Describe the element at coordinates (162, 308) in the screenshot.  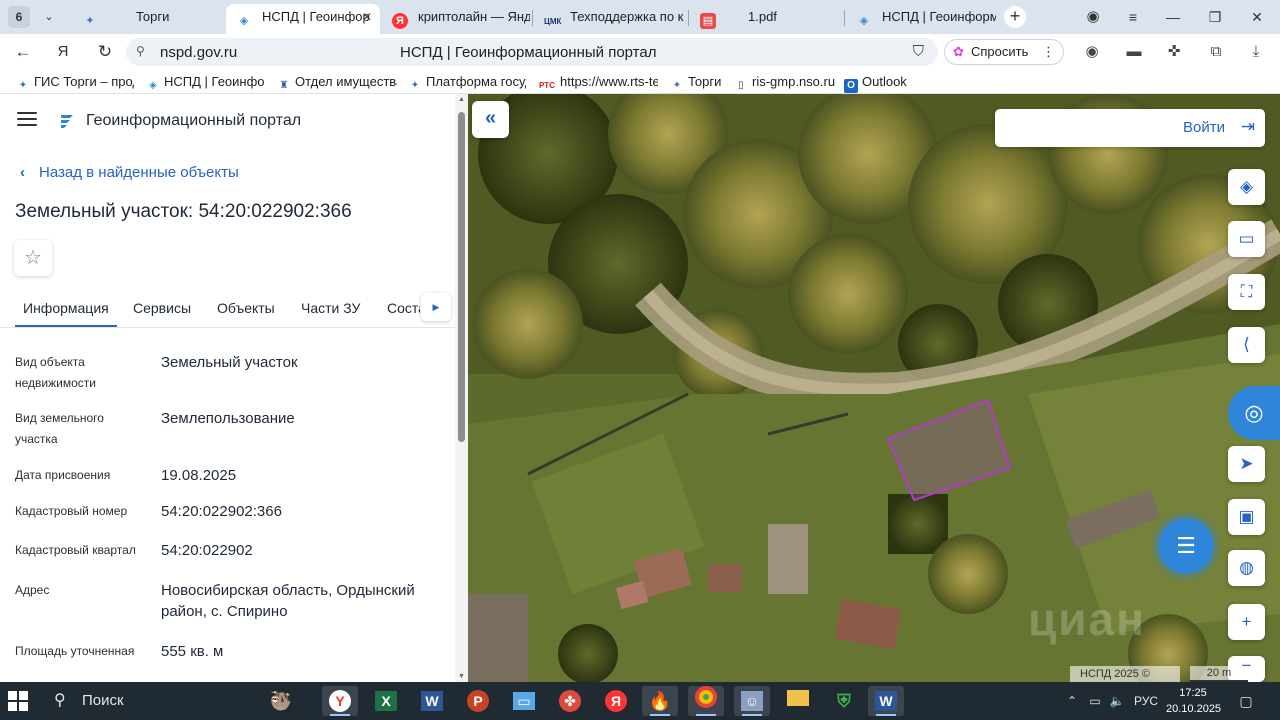
I see `tab-services: Сервисы` at that location.